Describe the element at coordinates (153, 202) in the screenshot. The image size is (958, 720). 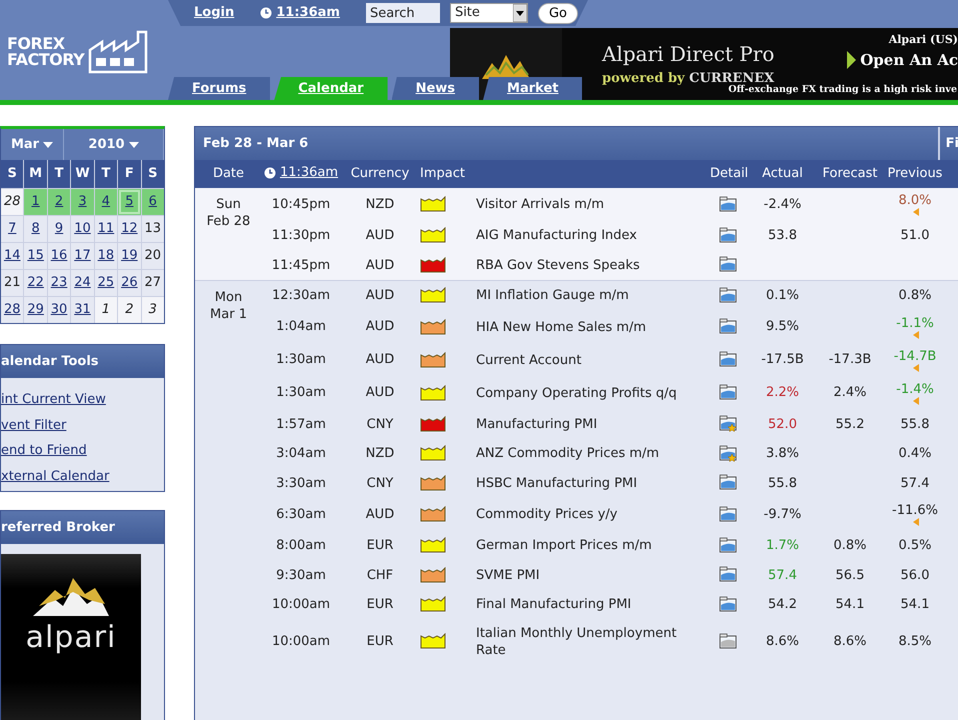
I see `calendar-day: 6` at that location.